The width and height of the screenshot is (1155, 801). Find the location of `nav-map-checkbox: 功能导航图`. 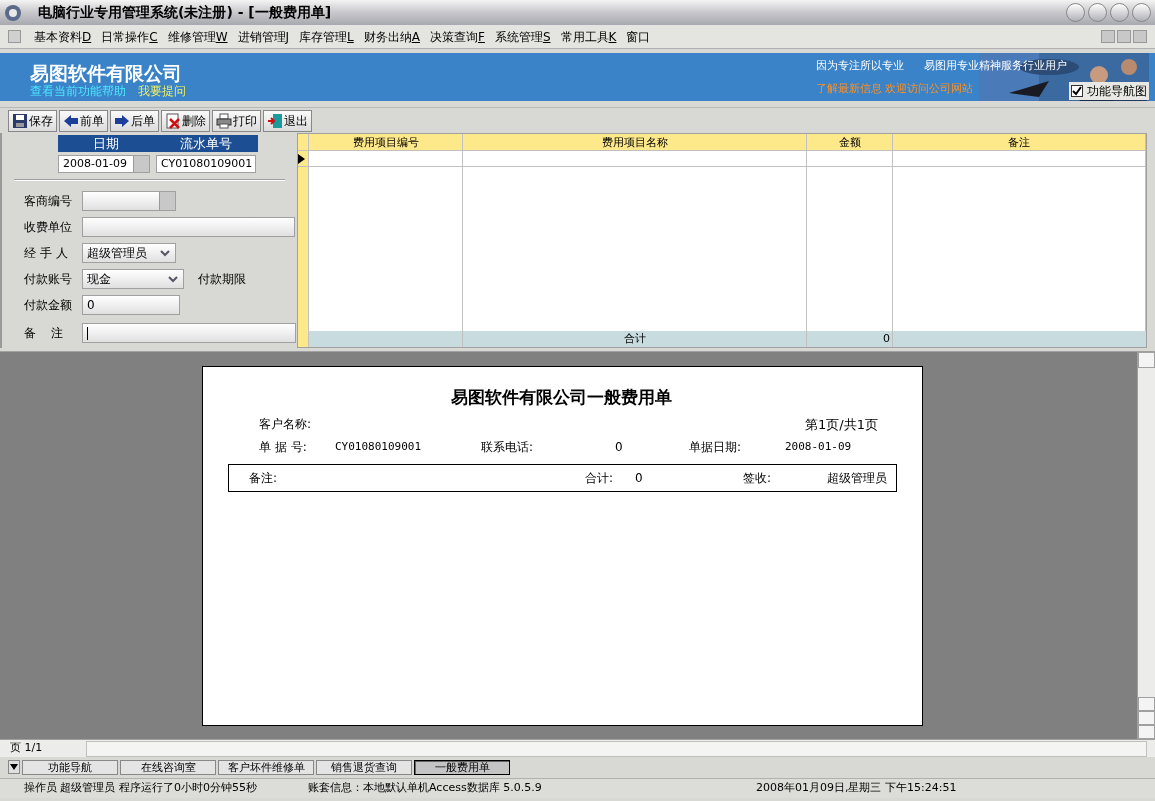

nav-map-checkbox: 功能导航图 is located at coordinates (1109, 91).